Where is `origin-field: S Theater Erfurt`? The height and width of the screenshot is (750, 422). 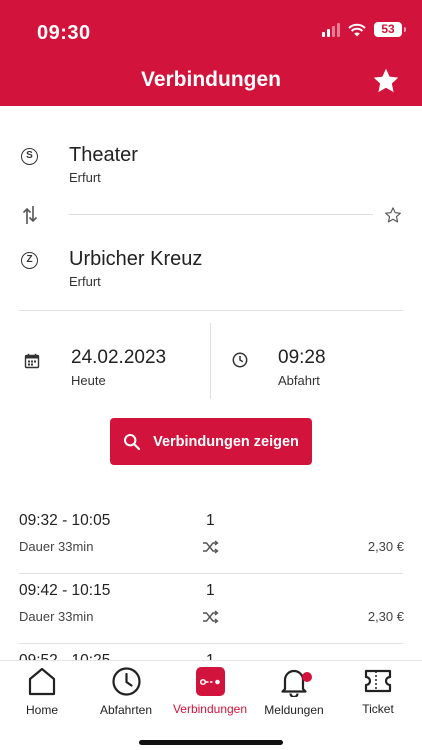 origin-field: S Theater Erfurt is located at coordinates (211, 165).